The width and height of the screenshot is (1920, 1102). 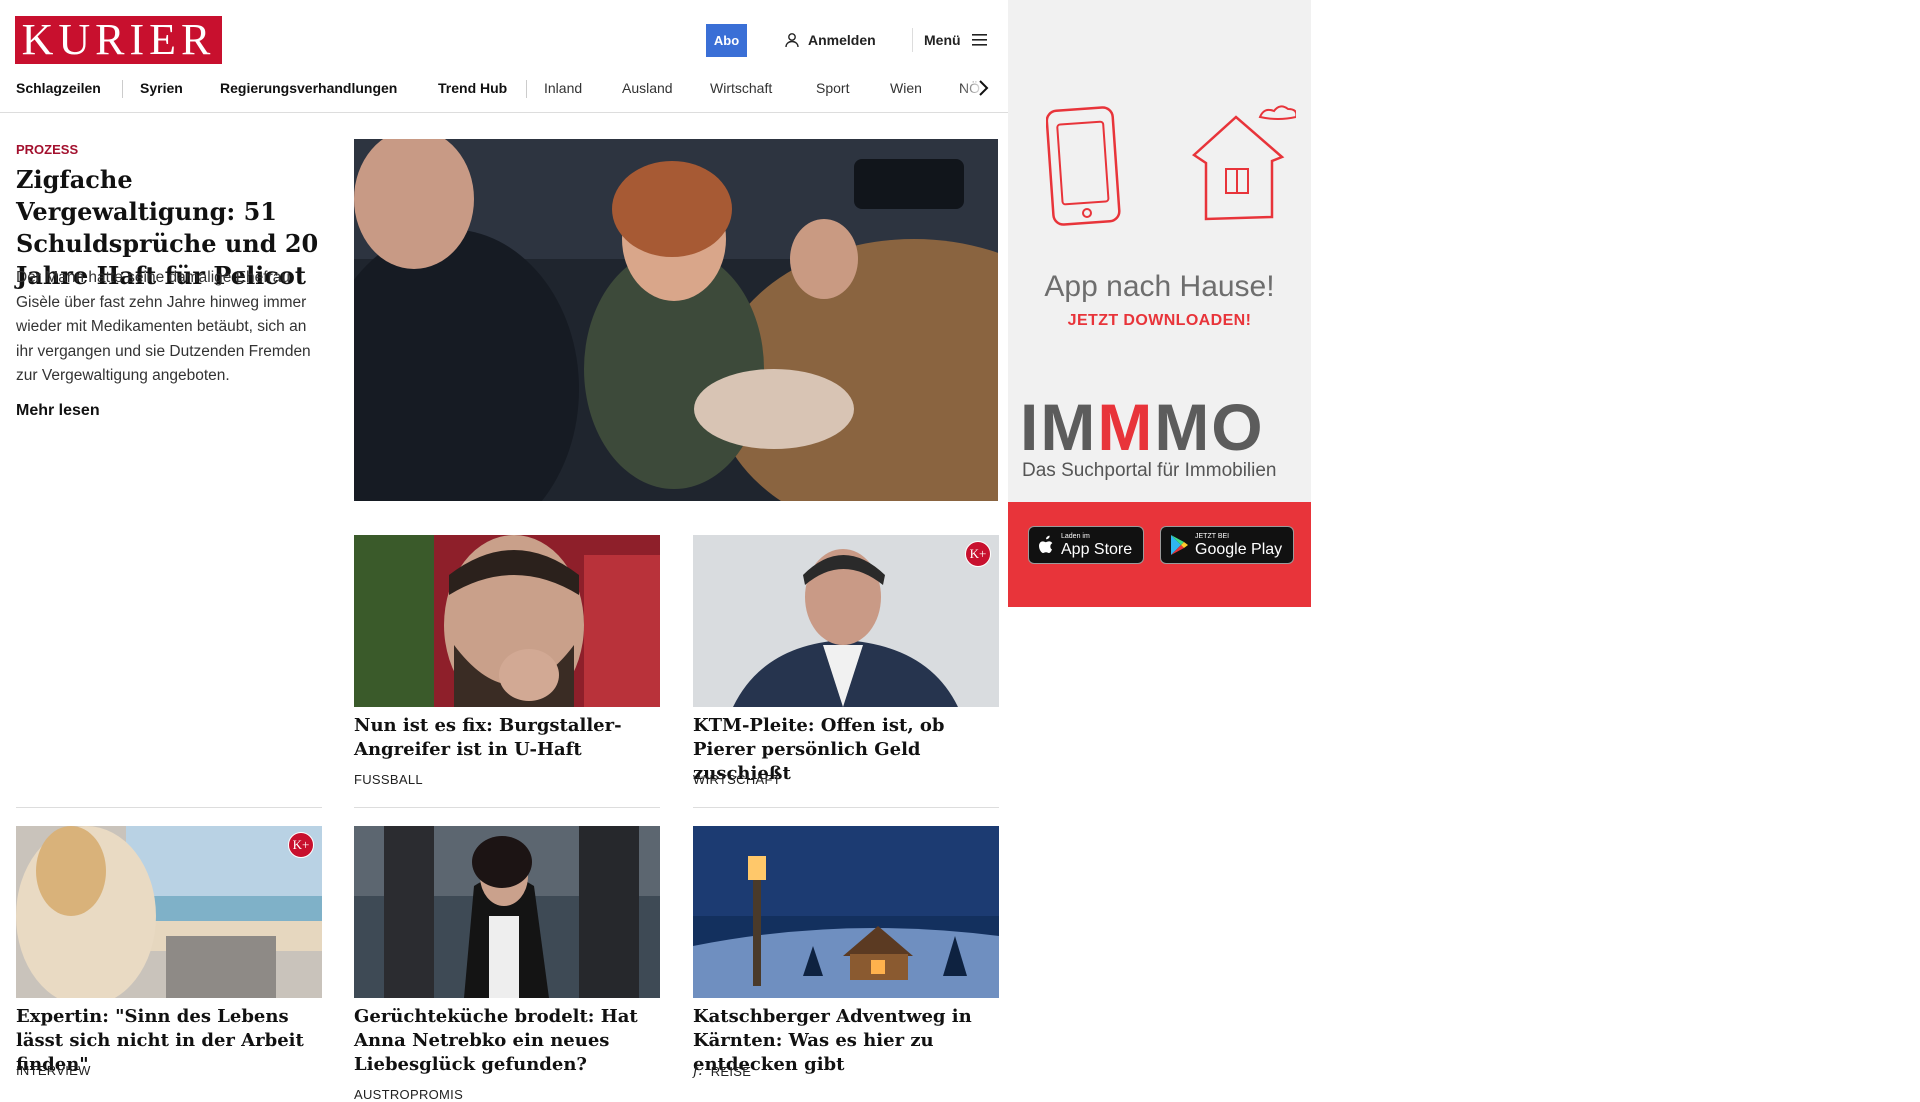 I want to click on nav-item-trend-hub: Trend Hub, so click(x=472, y=88).